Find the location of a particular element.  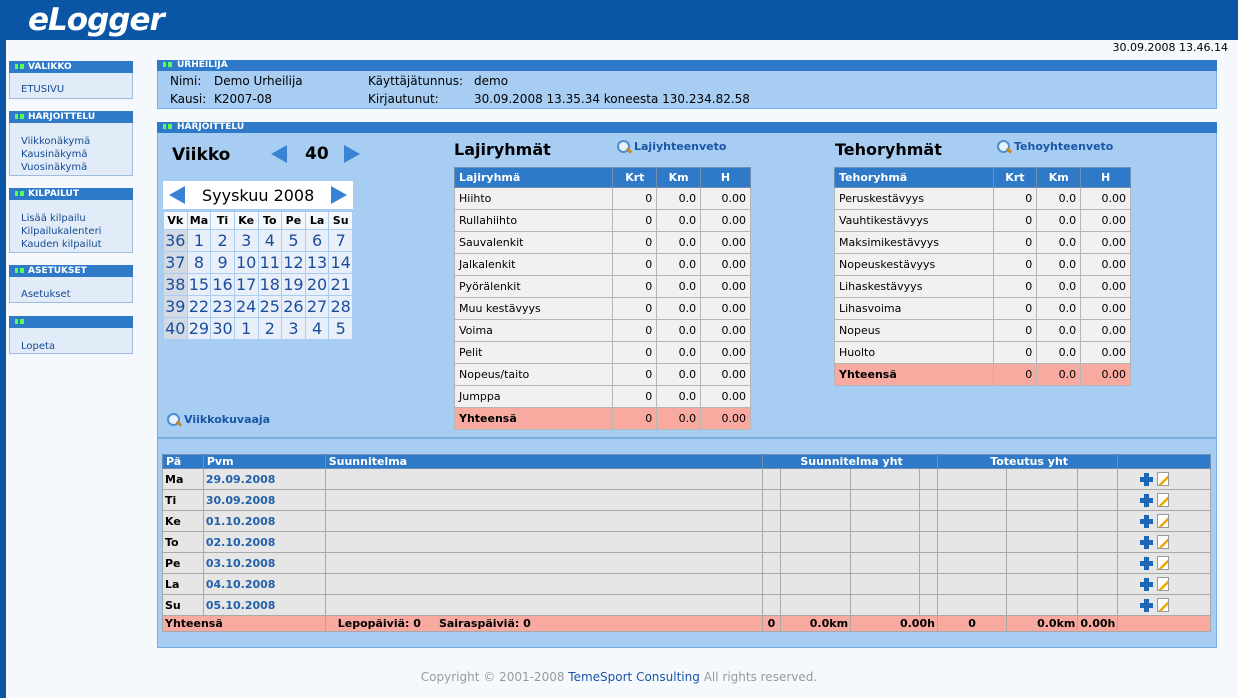

next-week-button is located at coordinates (352, 155).